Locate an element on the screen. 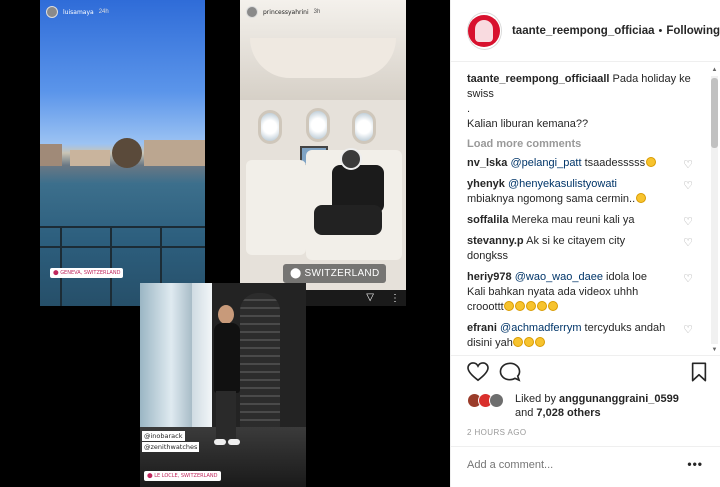 The image size is (720, 487). story-location-tag: ⬤ GENEVA, SWITZERLAND is located at coordinates (87, 273).